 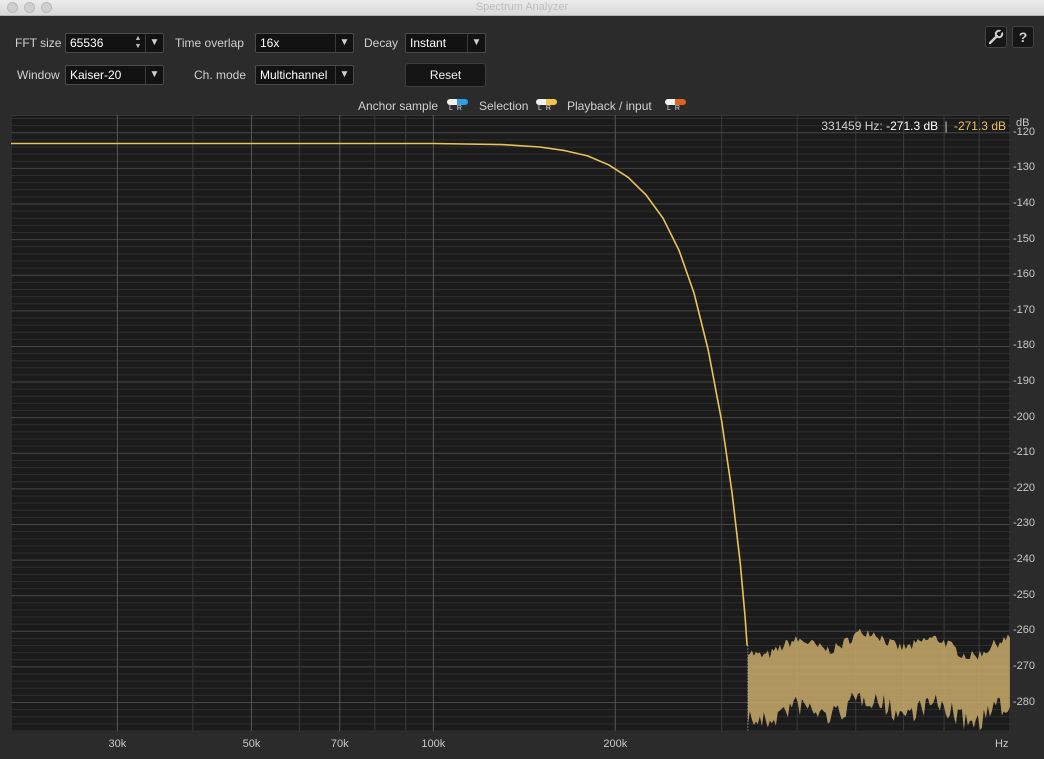 What do you see at coordinates (344, 75) in the screenshot?
I see `ch-mode-dropdown-icon: ▼` at bounding box center [344, 75].